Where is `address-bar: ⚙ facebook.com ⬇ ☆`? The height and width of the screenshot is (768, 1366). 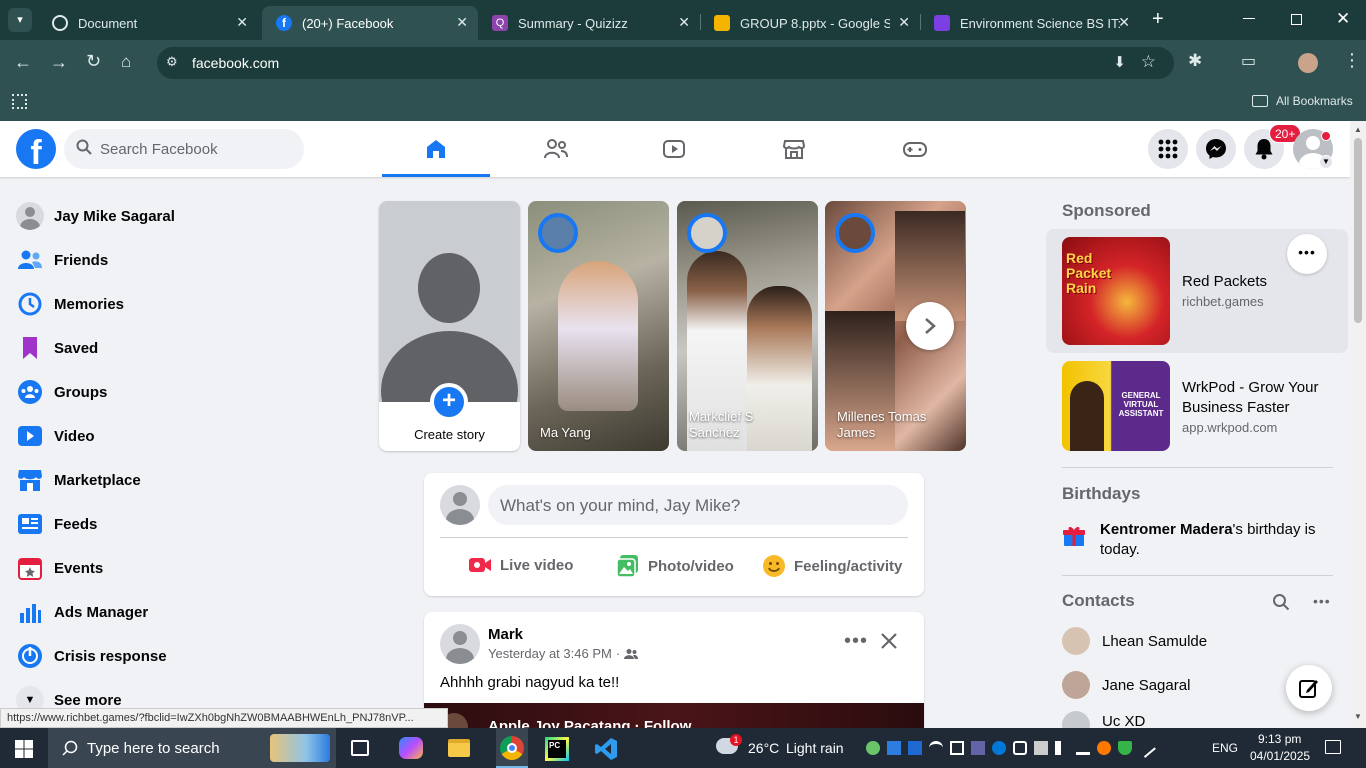 address-bar: ⚙ facebook.com ⬇ ☆ is located at coordinates (665, 63).